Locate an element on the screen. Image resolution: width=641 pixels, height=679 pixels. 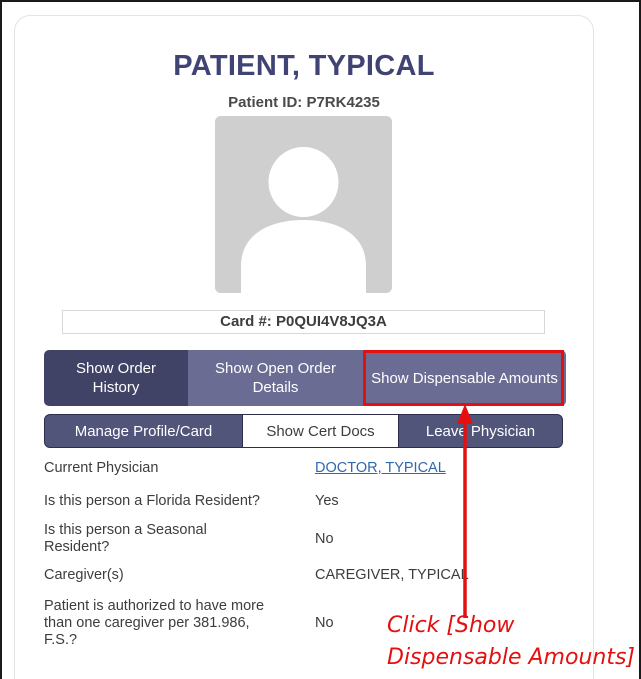
detail-label: Is this person a Florida Resident? is located at coordinates (152, 501).